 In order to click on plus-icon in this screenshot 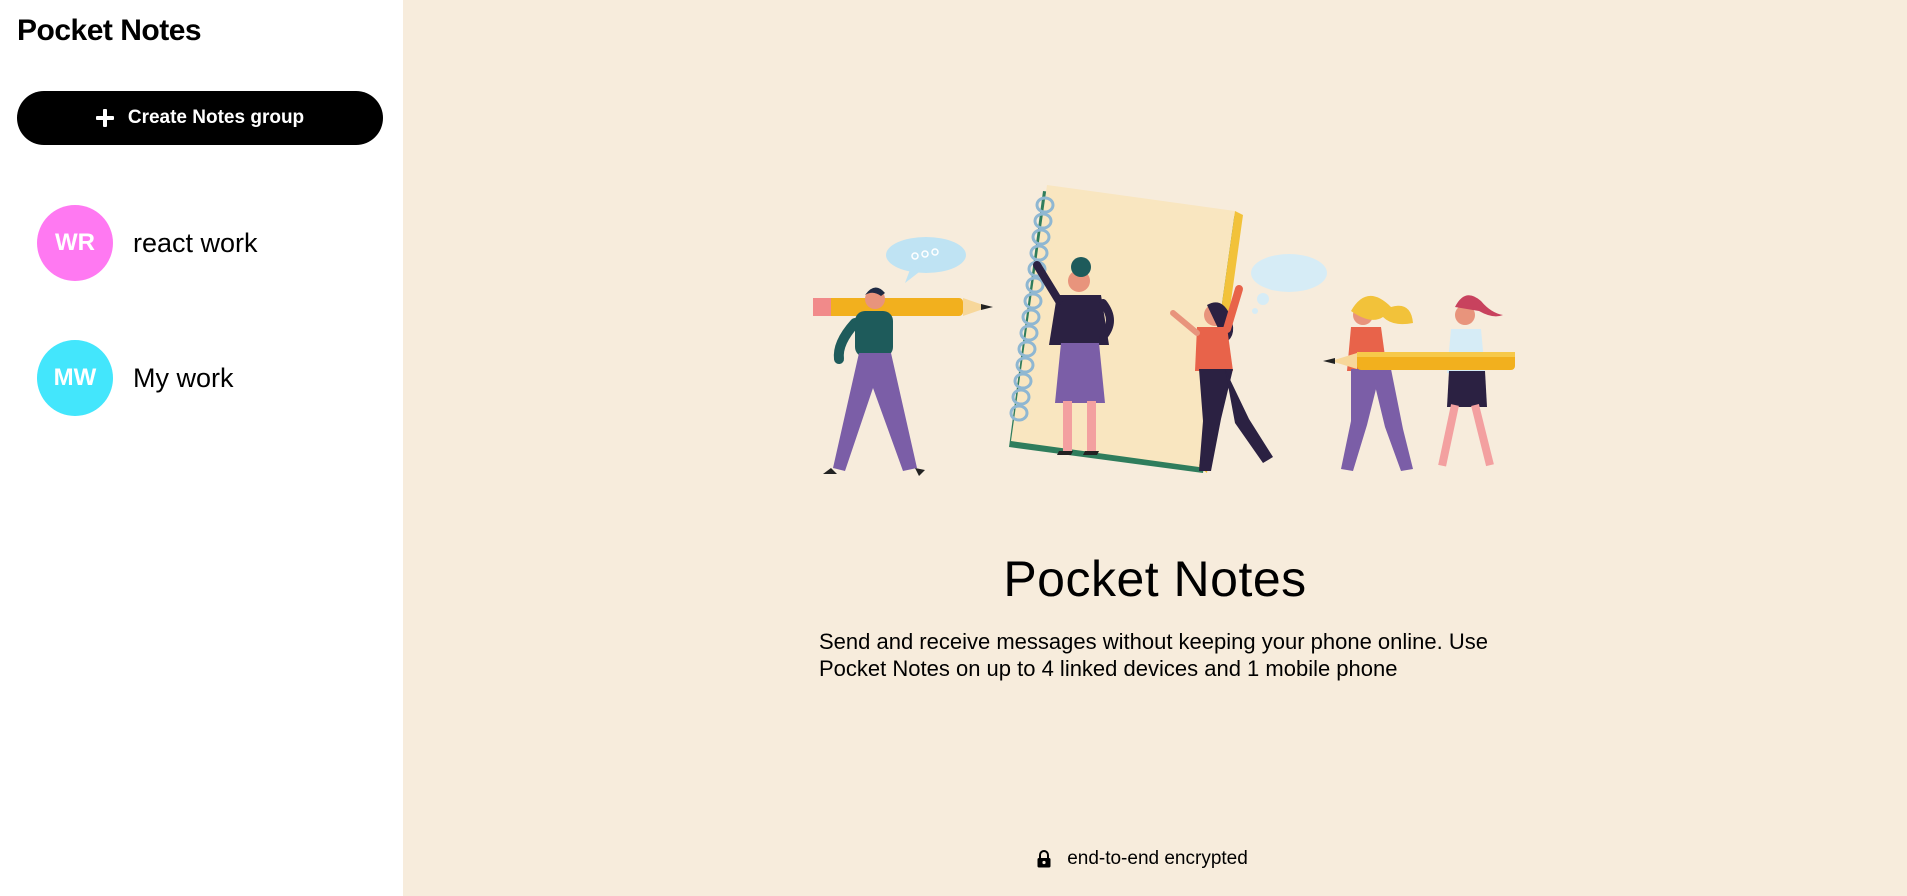, I will do `click(104, 118)`.